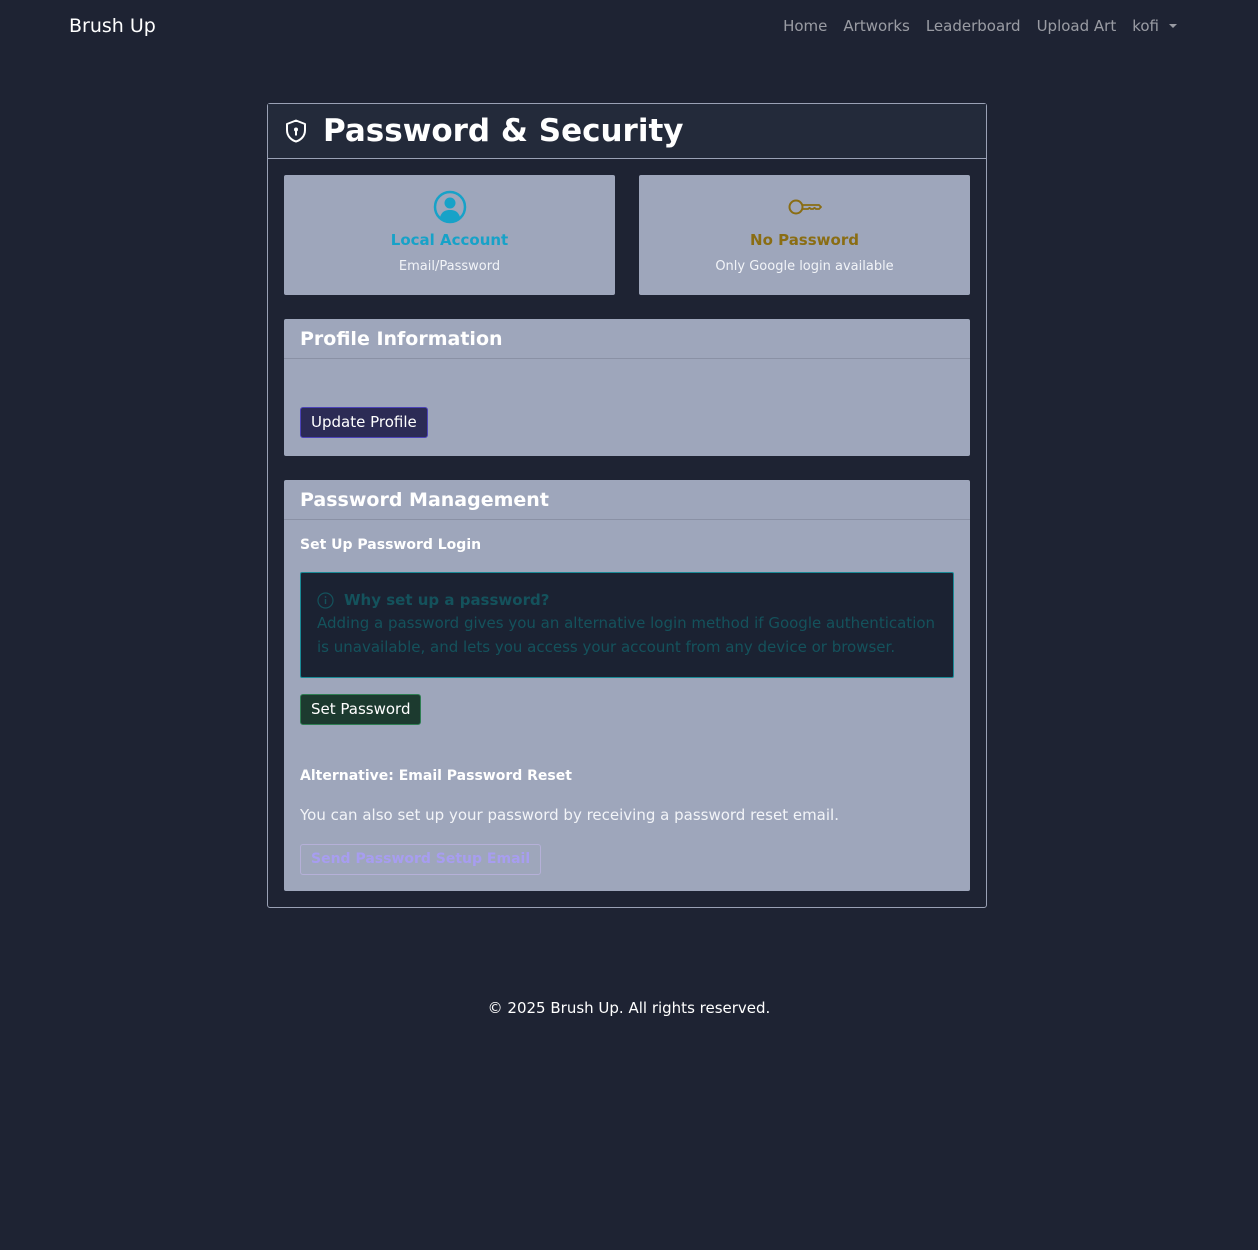  I want to click on nav-link-upload-art: Upload Art, so click(1077, 26).